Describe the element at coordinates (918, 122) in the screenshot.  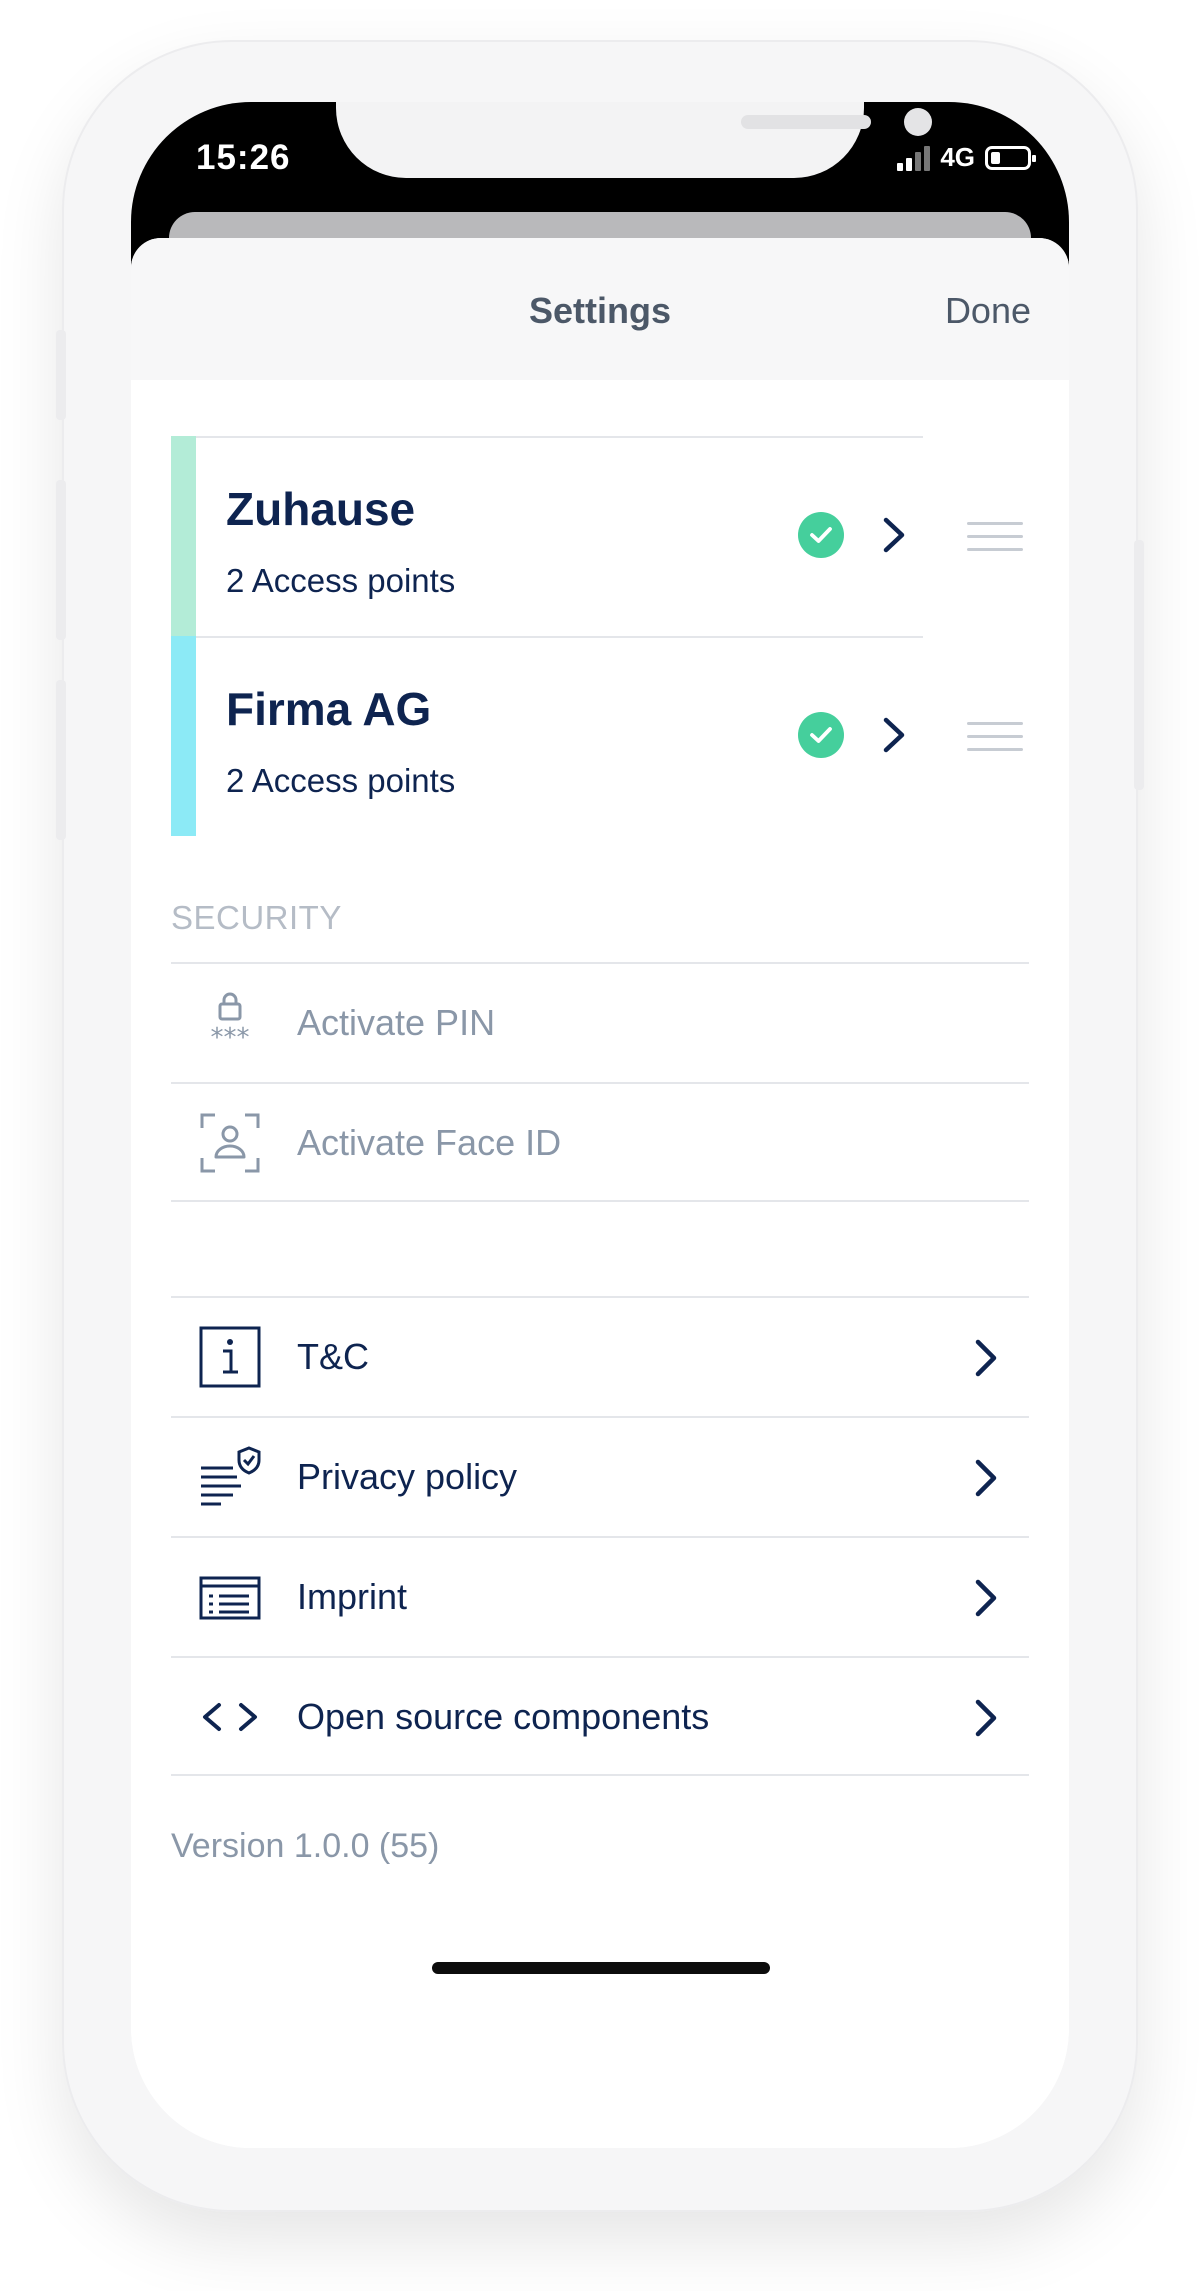
I see `camera` at that location.